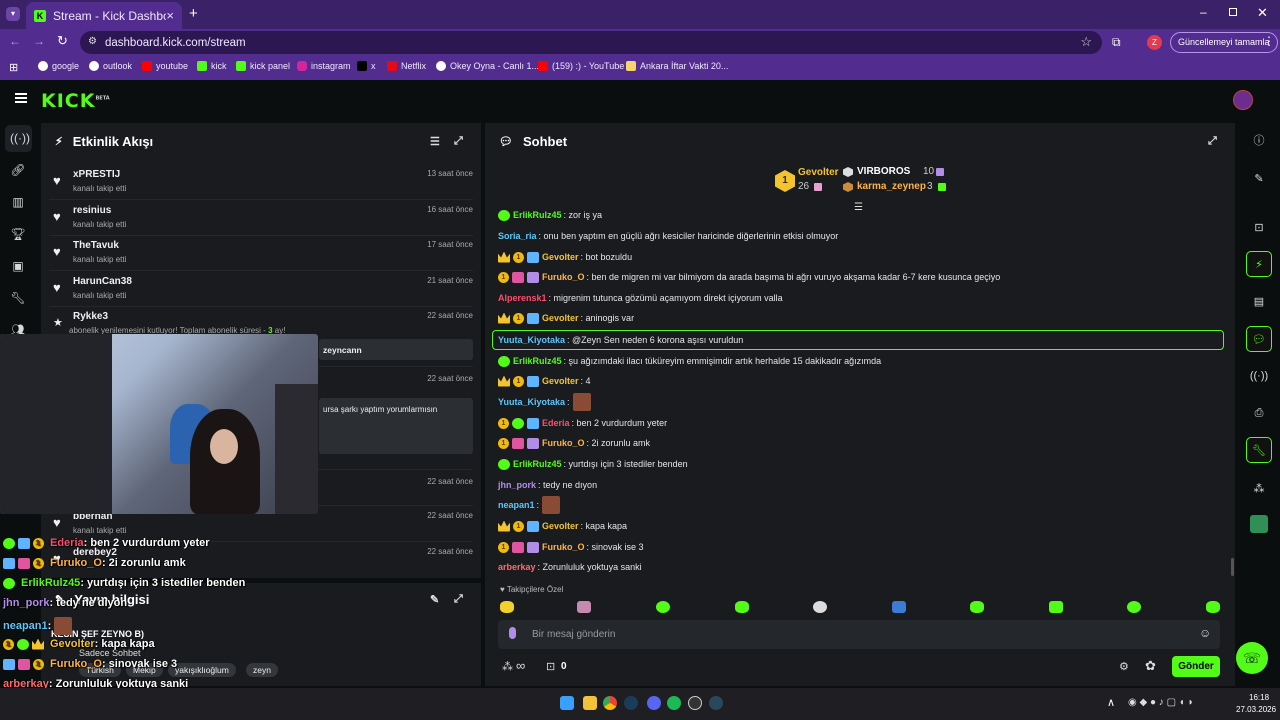  What do you see at coordinates (1259, 339) in the screenshot?
I see `chat-tool-icon: 💬︎` at bounding box center [1259, 339].